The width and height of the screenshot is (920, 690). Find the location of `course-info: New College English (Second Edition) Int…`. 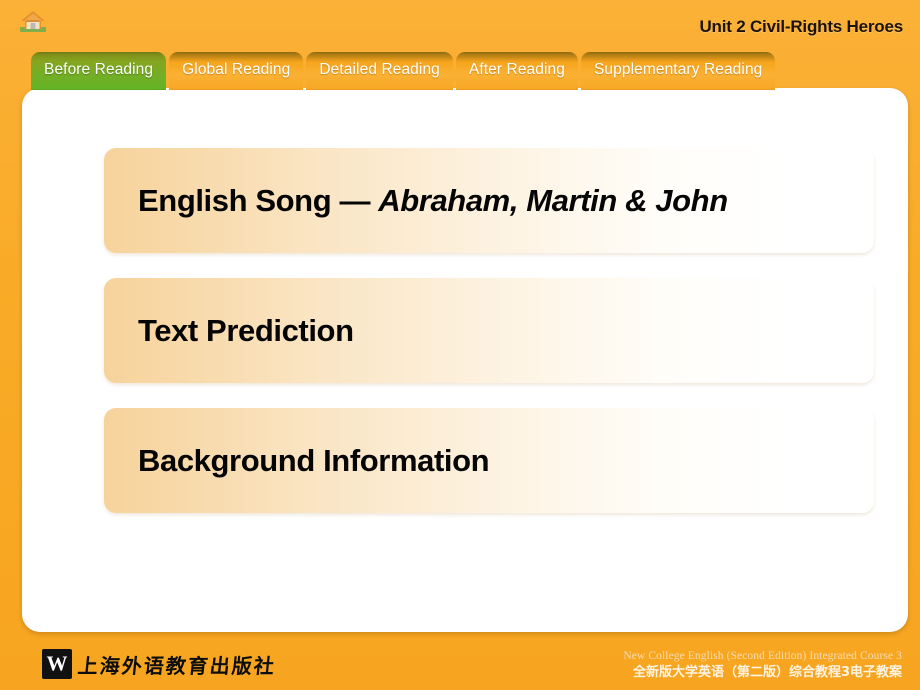

course-info: New College English (Second Edition) Int… is located at coordinates (762, 665).